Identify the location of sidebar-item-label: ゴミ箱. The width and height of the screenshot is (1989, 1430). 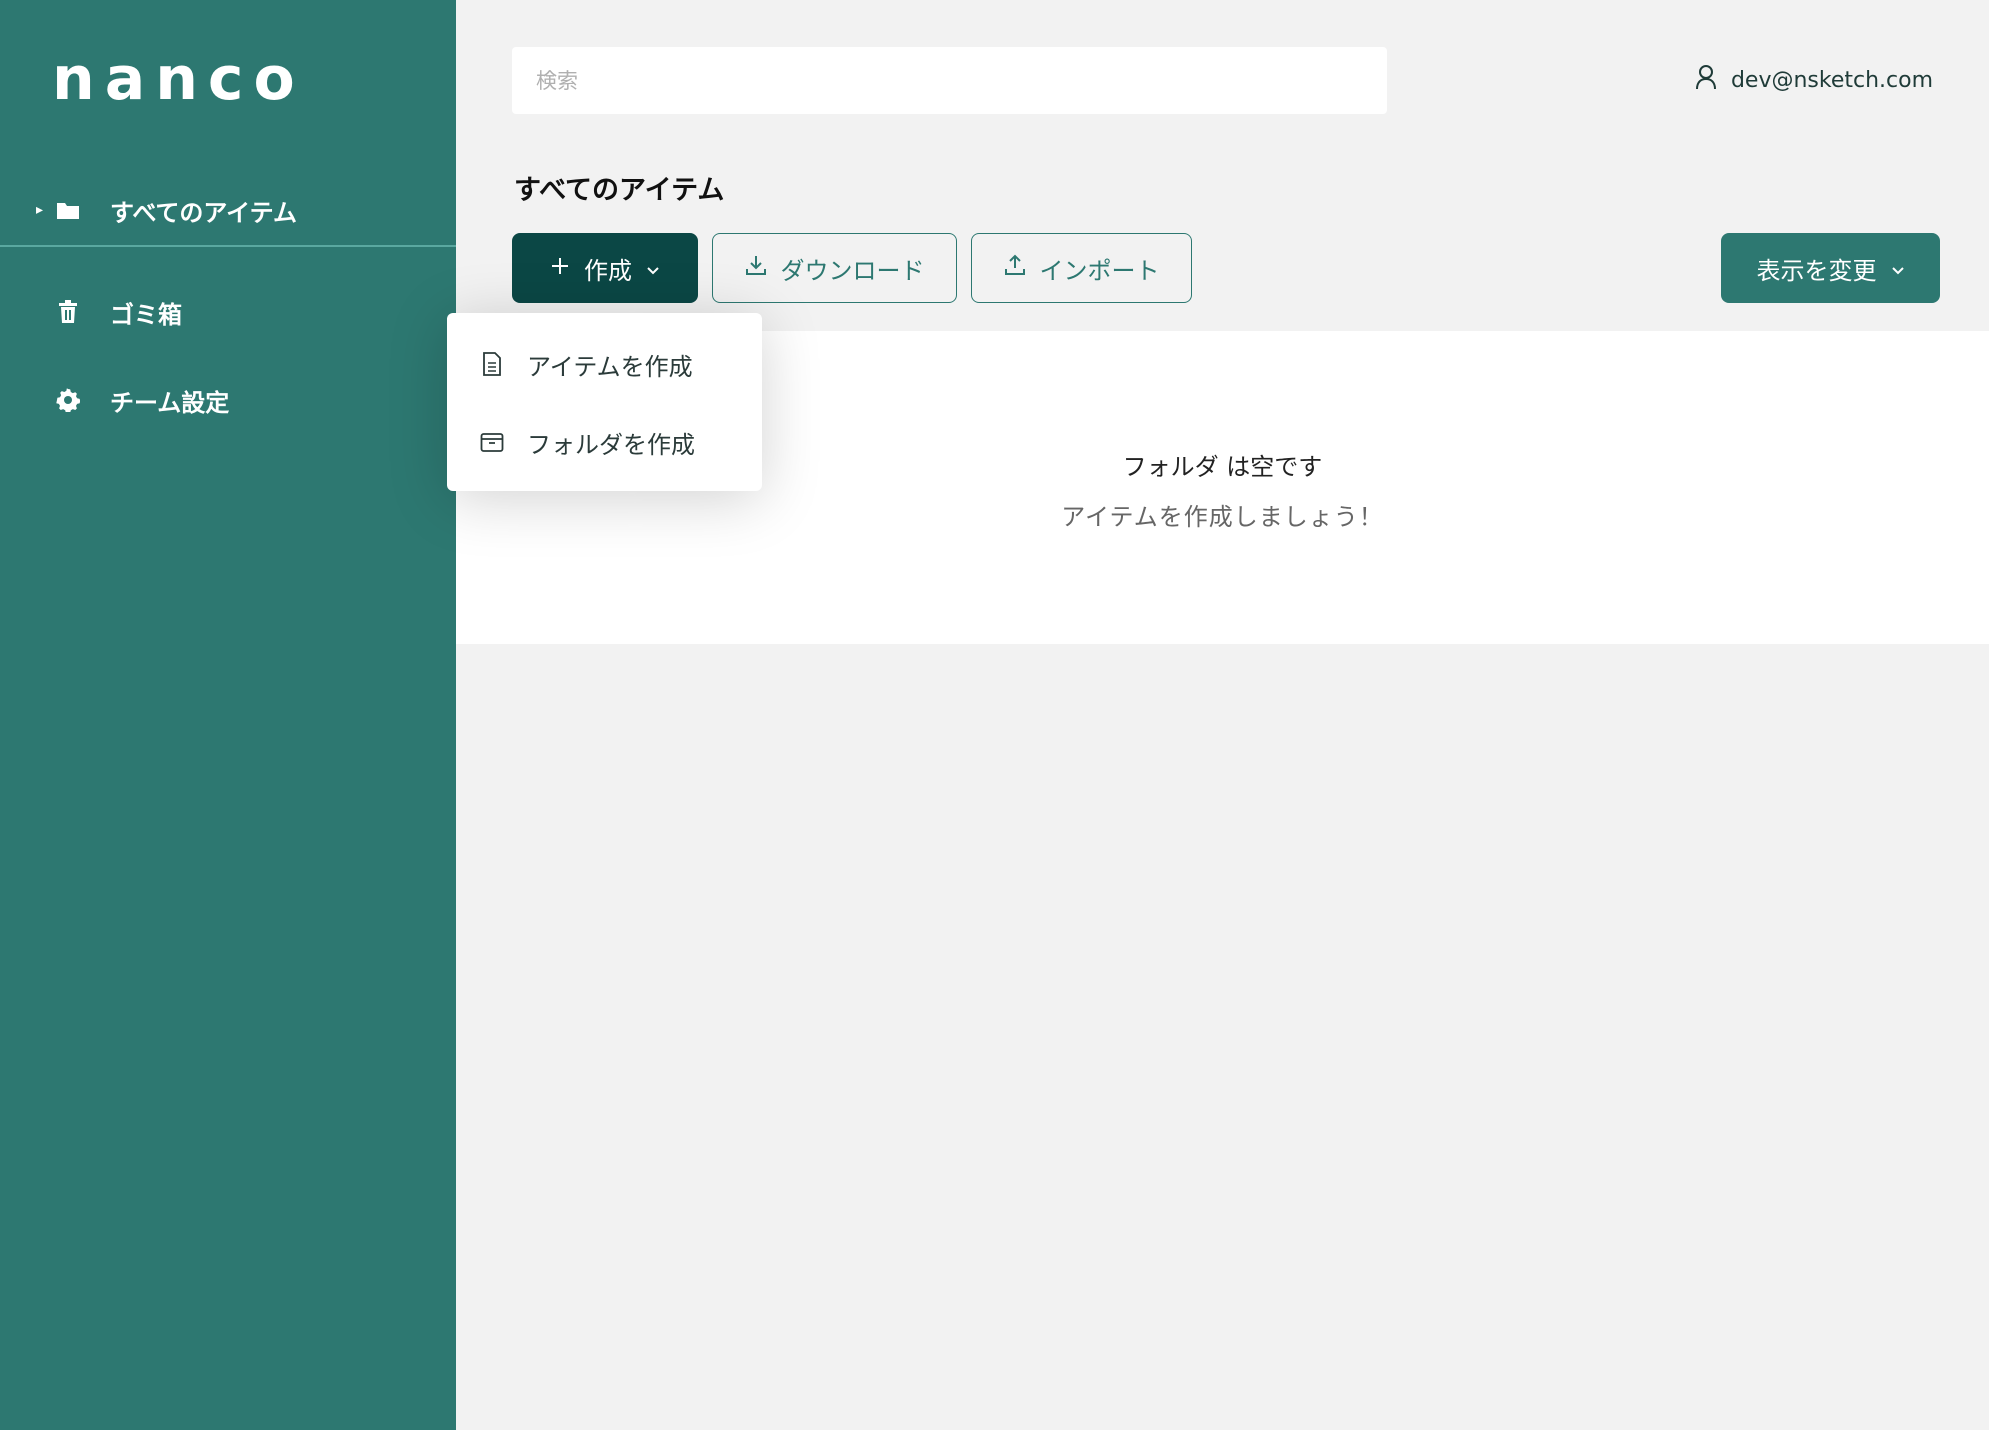
(146, 314).